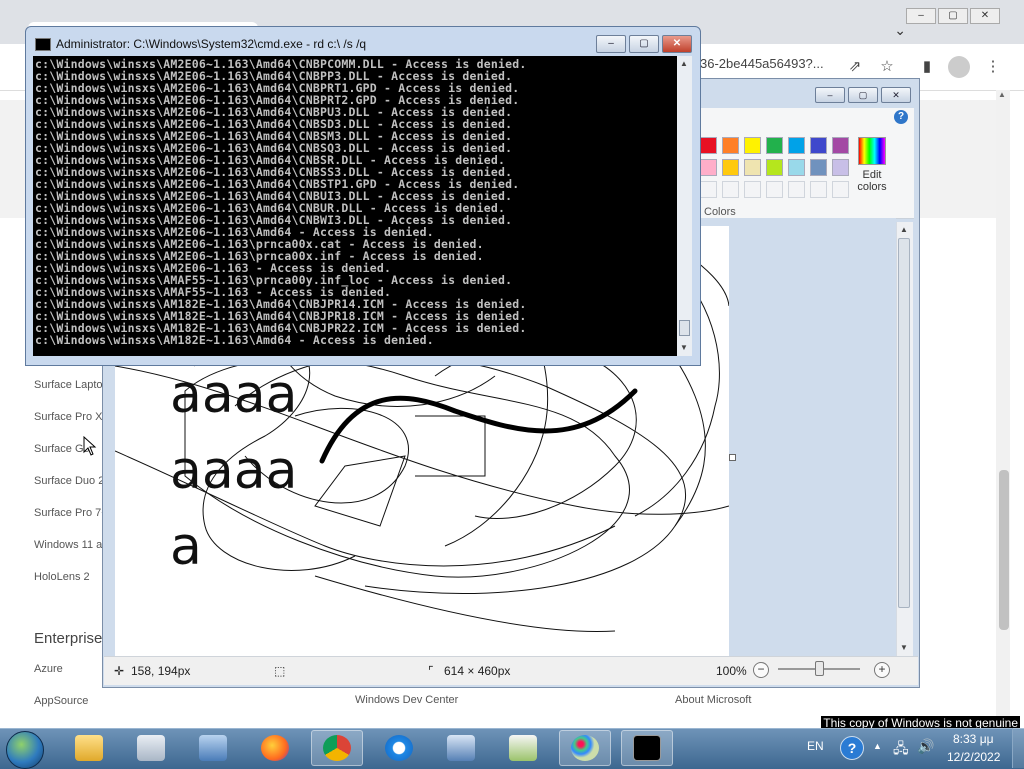 The height and width of the screenshot is (769, 1024). What do you see at coordinates (872, 151) in the screenshot?
I see `rainbow-icon` at bounding box center [872, 151].